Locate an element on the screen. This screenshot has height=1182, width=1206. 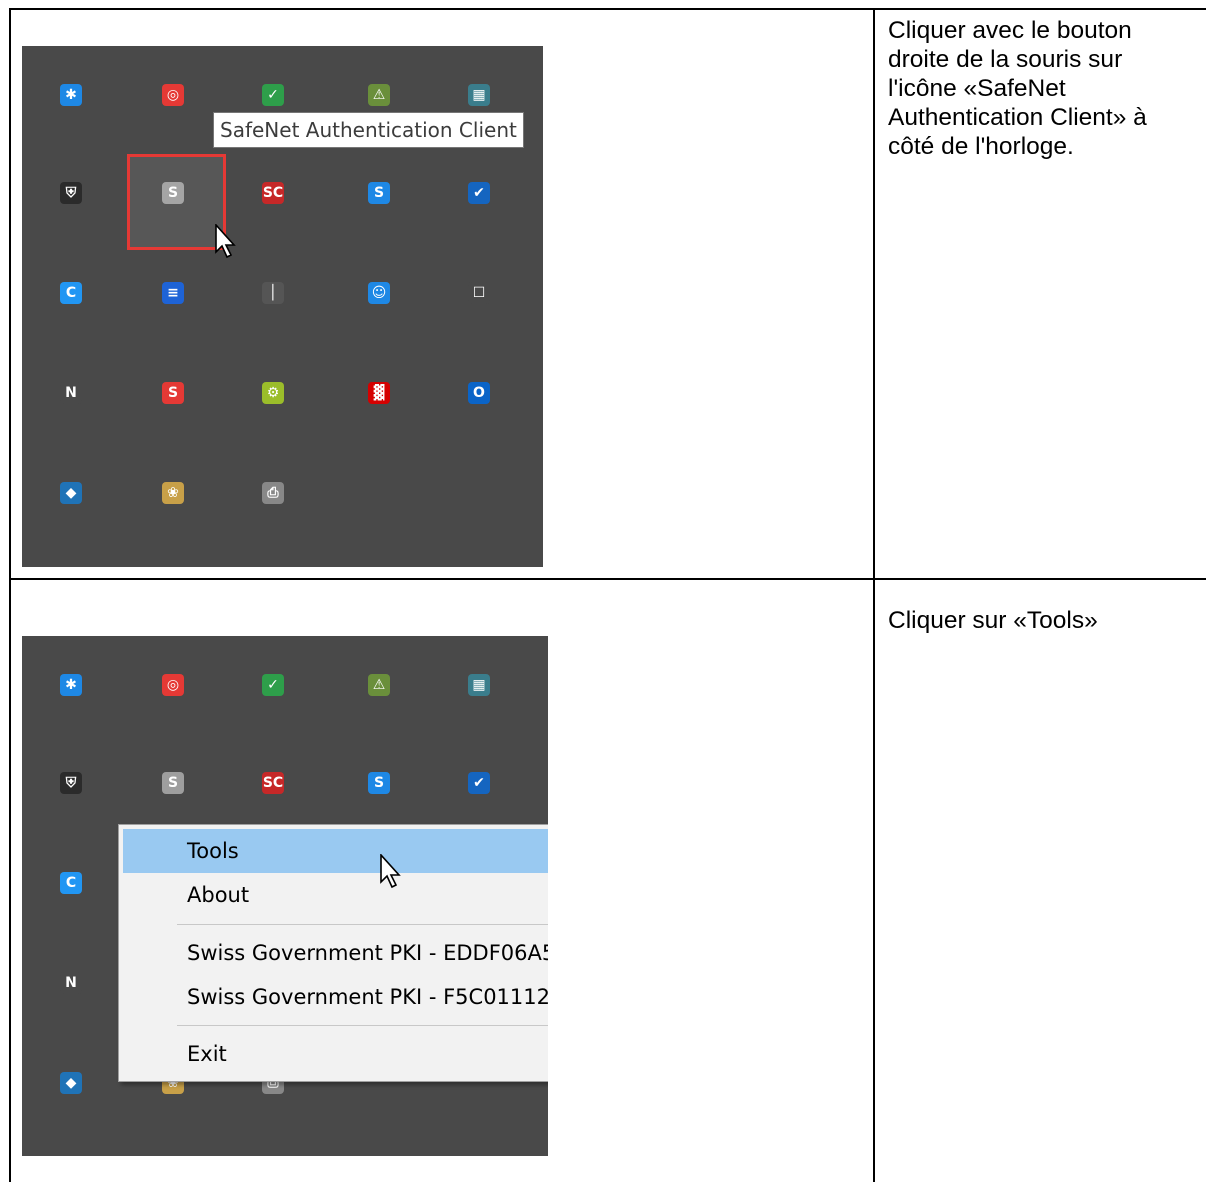
safenet-tooltip: SafeNet Authentication Client is located at coordinates (368, 130).